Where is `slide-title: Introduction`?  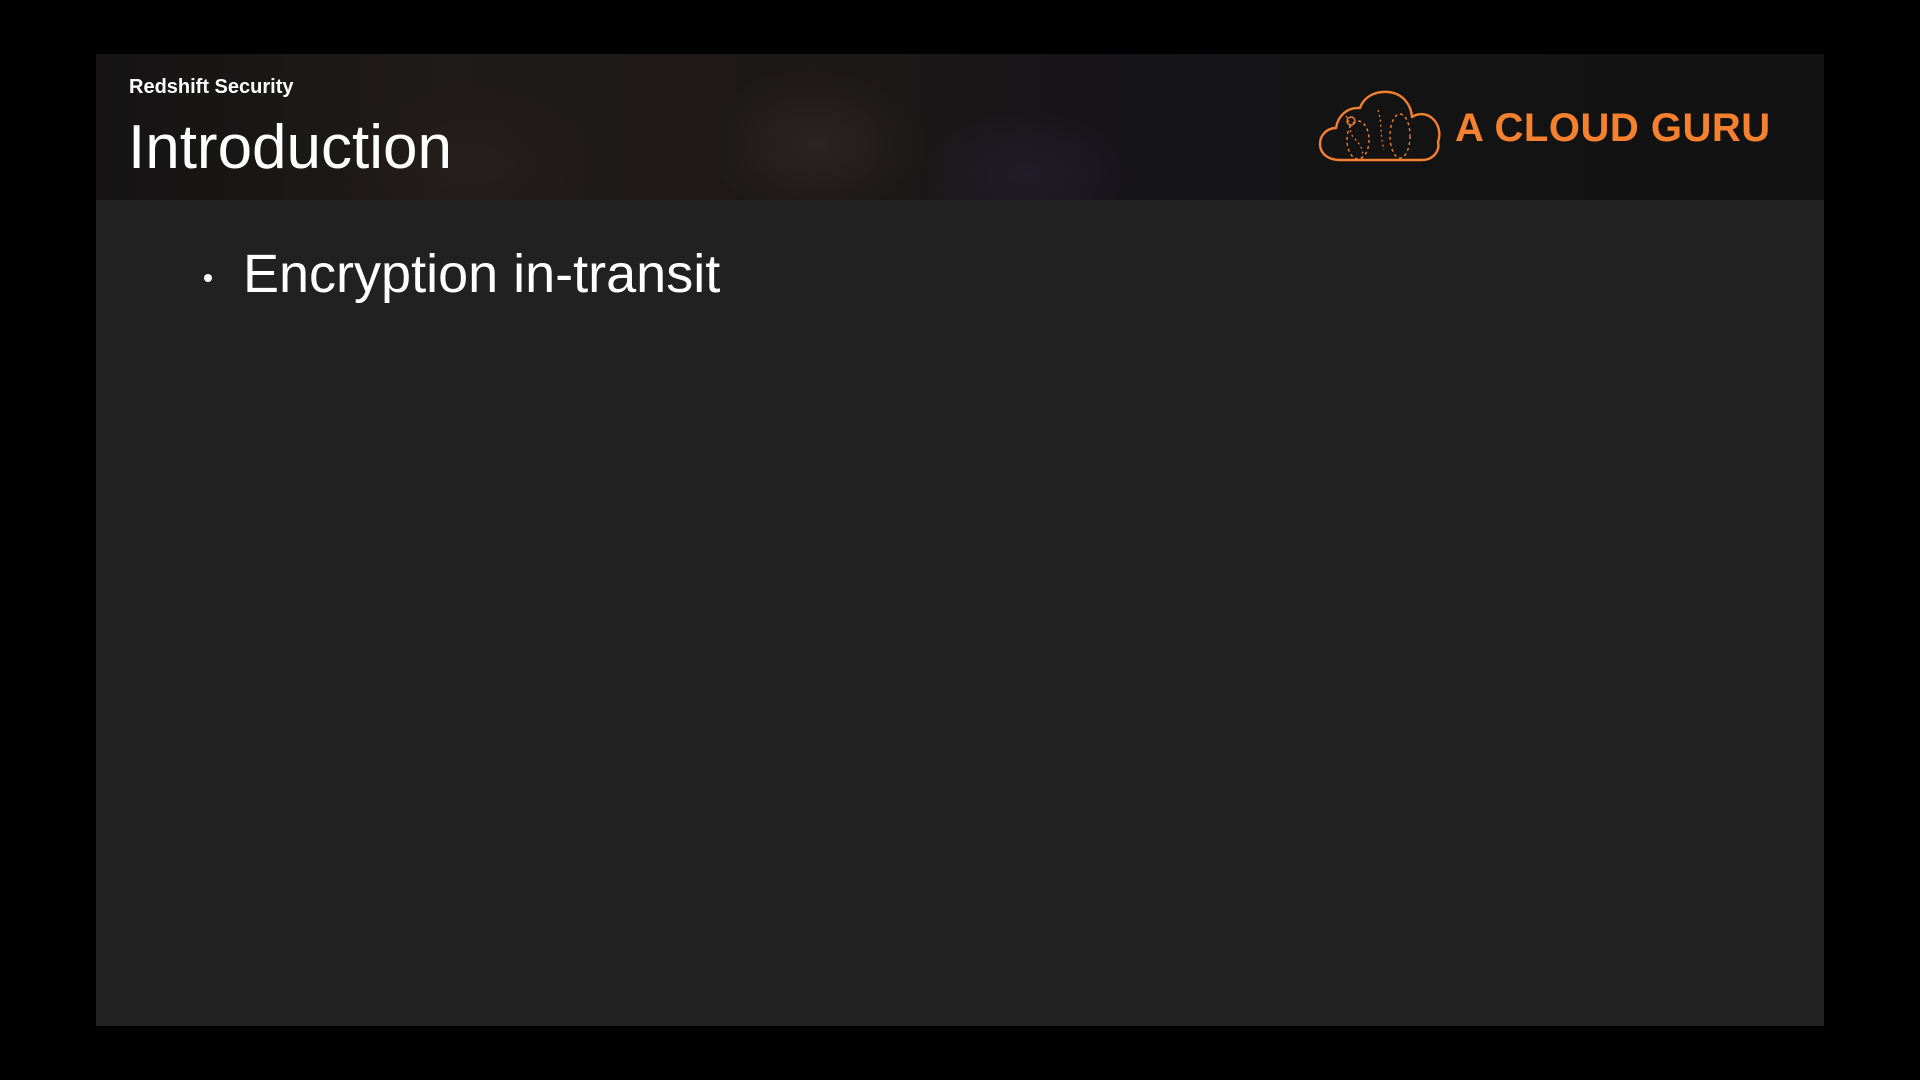 slide-title: Introduction is located at coordinates (290, 147).